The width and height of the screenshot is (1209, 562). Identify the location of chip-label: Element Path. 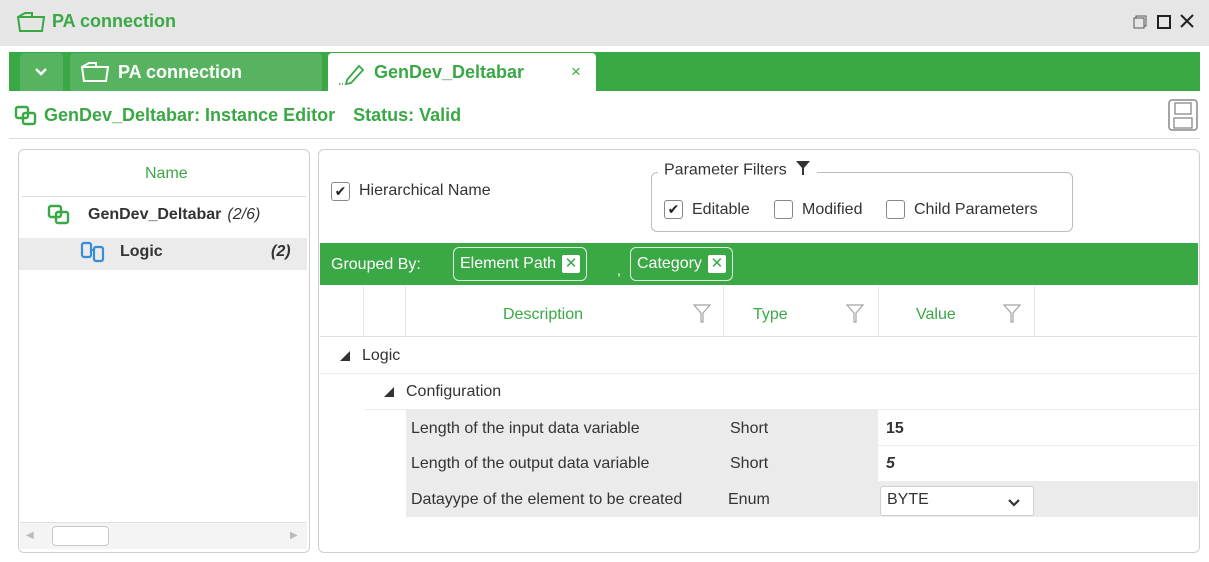
(508, 263).